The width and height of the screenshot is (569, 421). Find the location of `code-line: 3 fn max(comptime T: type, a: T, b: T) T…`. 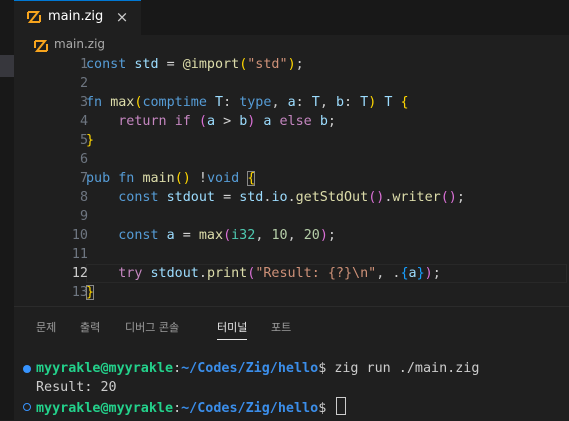

code-line: 3 fn max(comptime T: type, a: T, b: T) T… is located at coordinates (291, 102).